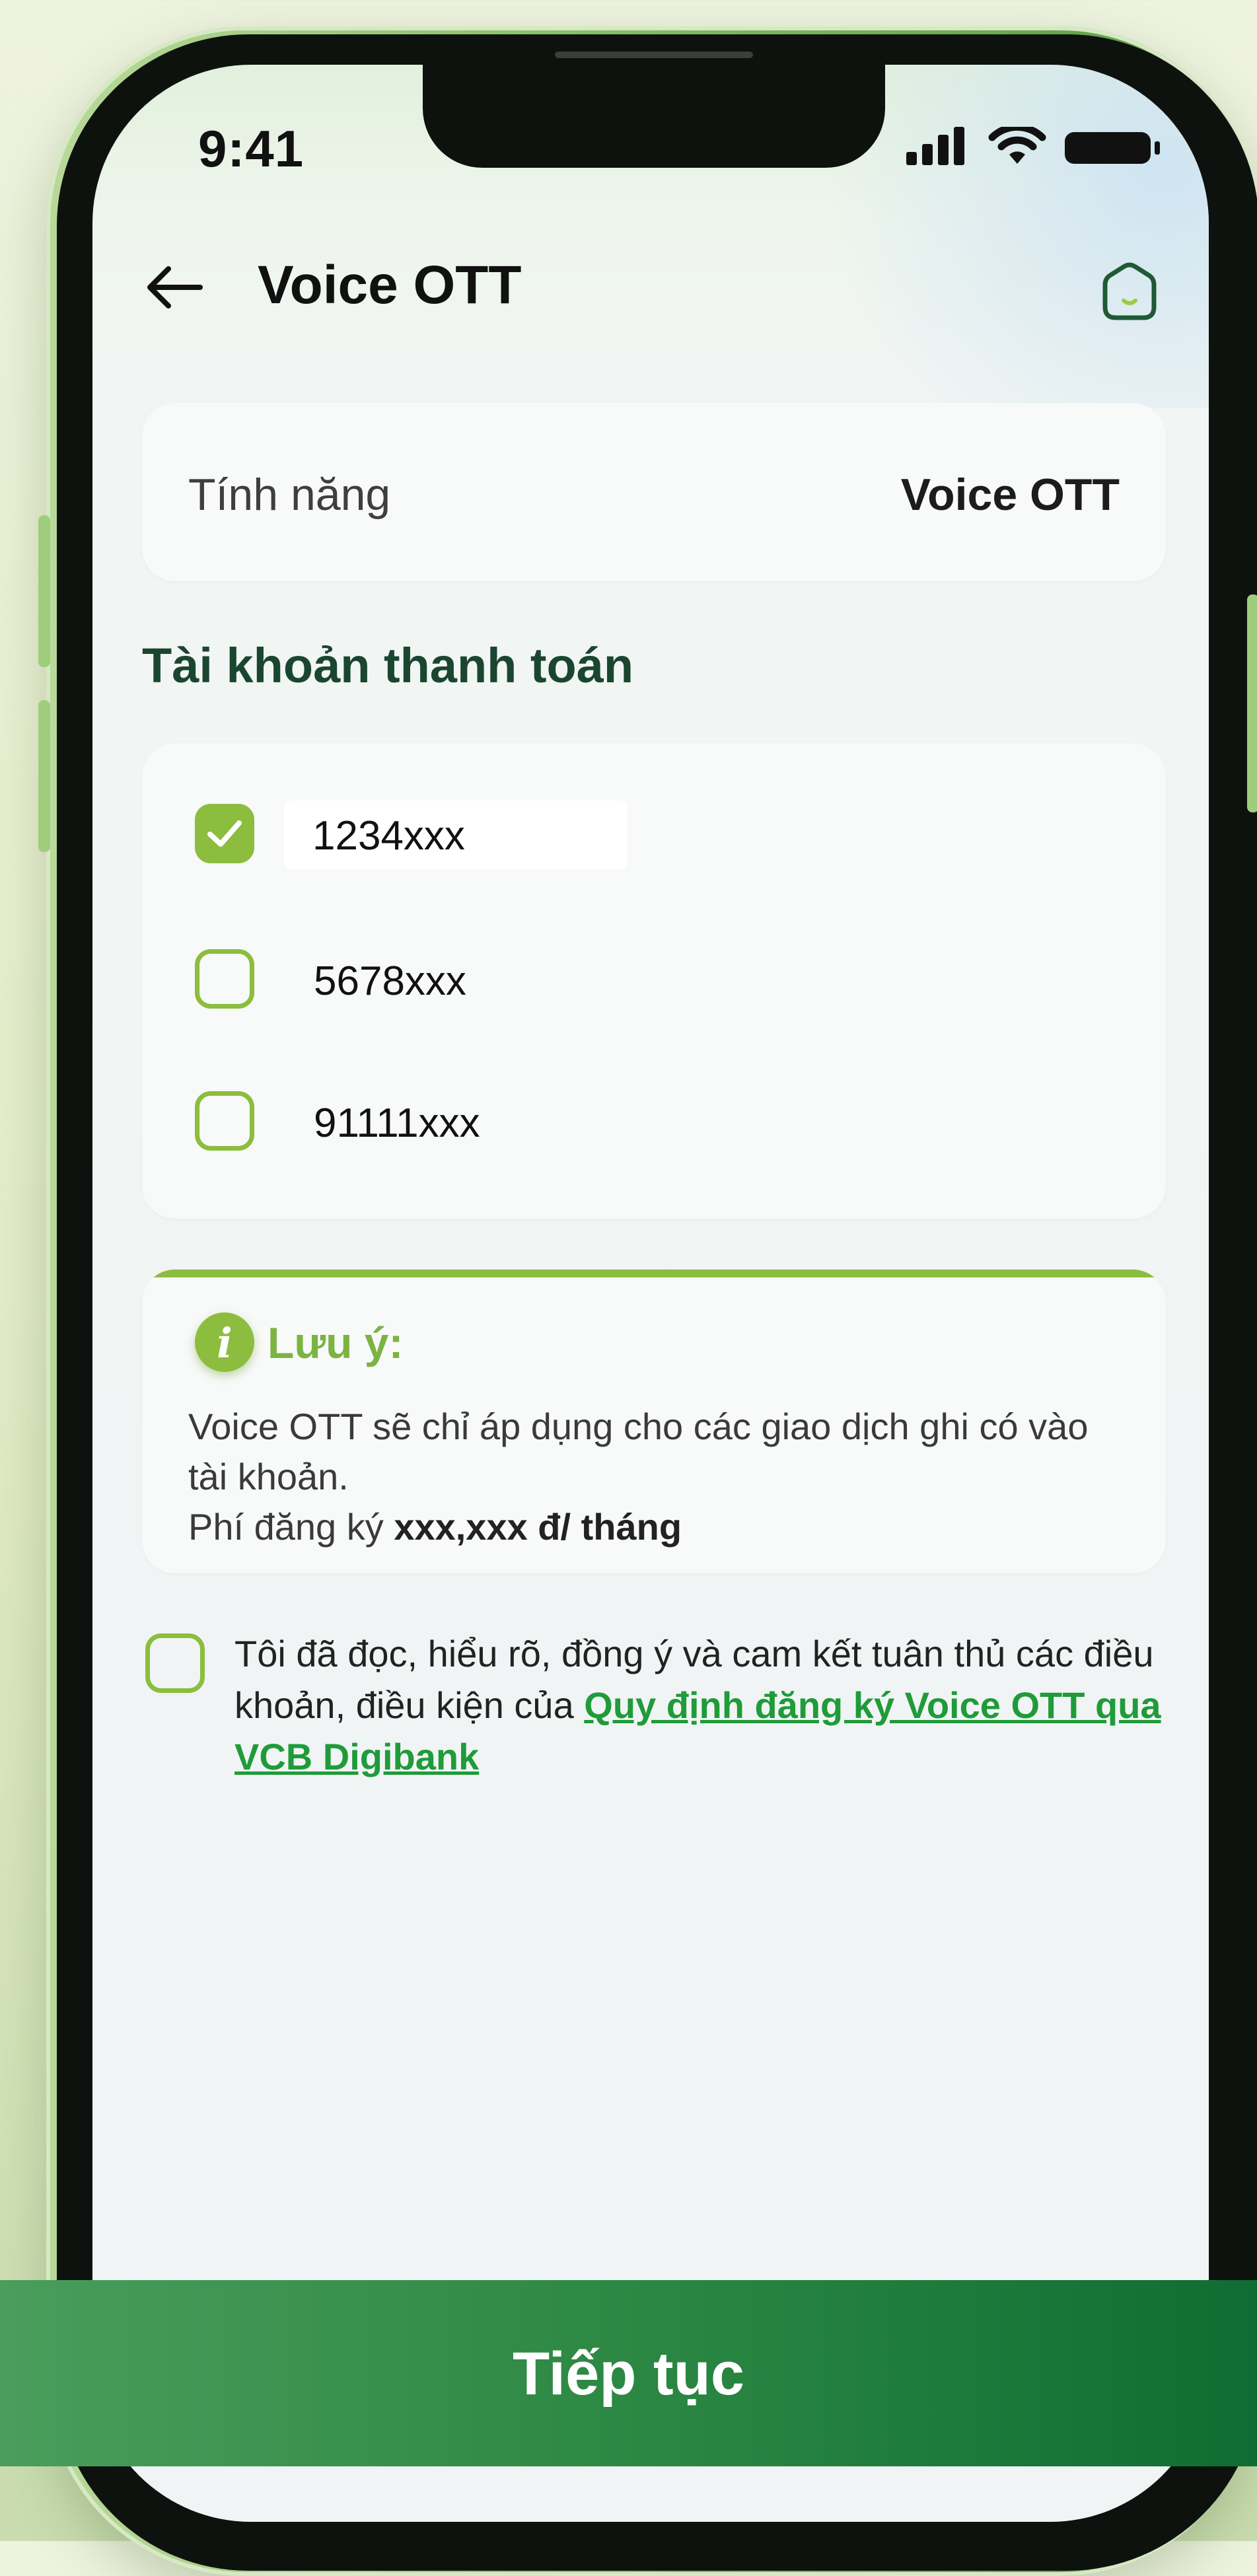 Image resolution: width=1257 pixels, height=2576 pixels. I want to click on speaker, so click(654, 55).